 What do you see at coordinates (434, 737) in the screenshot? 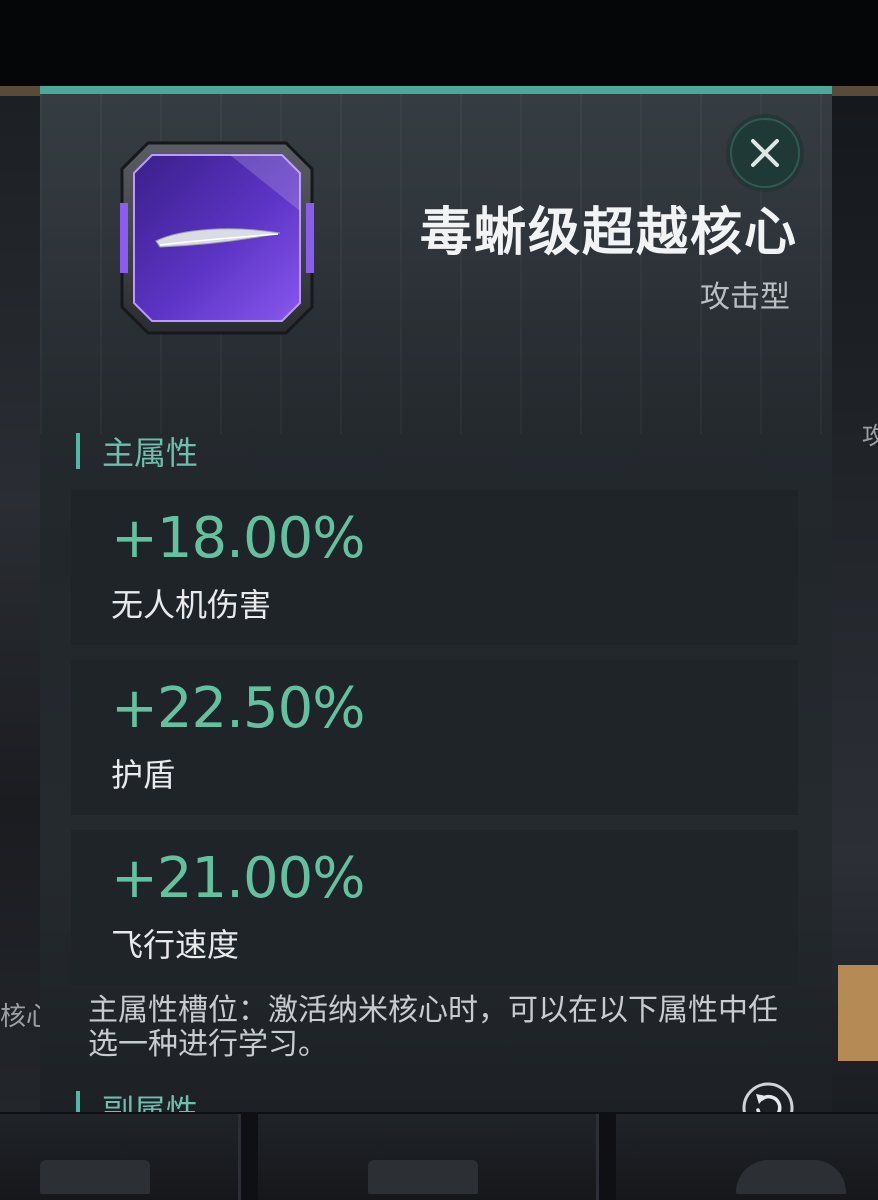
I see `stat-row: +22.50% 护盾` at bounding box center [434, 737].